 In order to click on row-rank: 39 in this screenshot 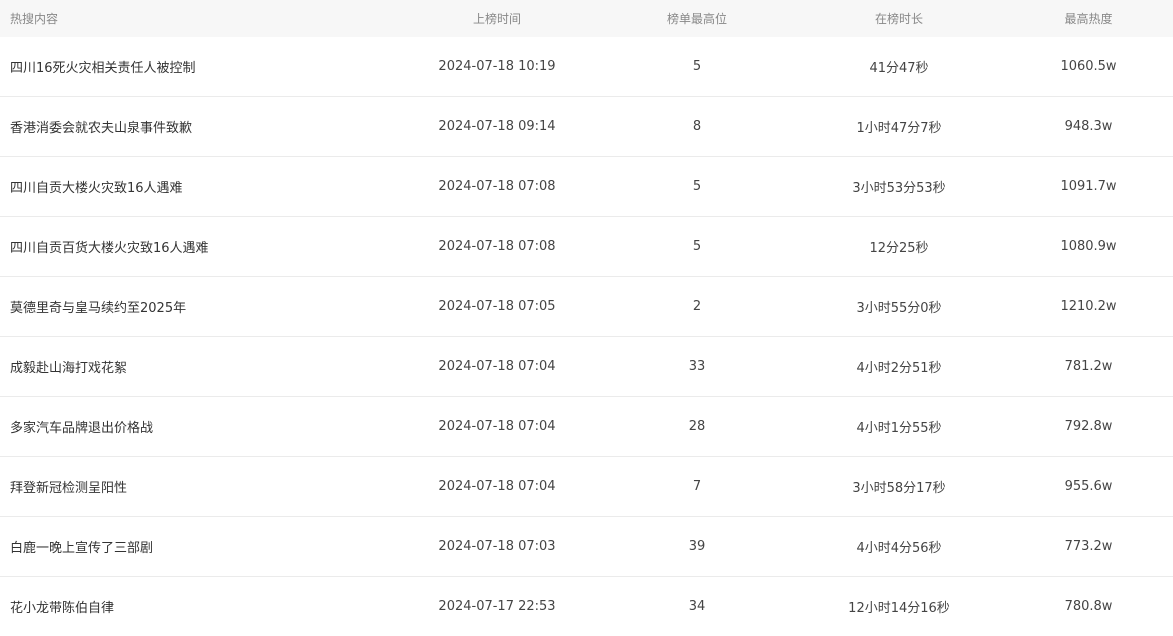, I will do `click(697, 546)`.